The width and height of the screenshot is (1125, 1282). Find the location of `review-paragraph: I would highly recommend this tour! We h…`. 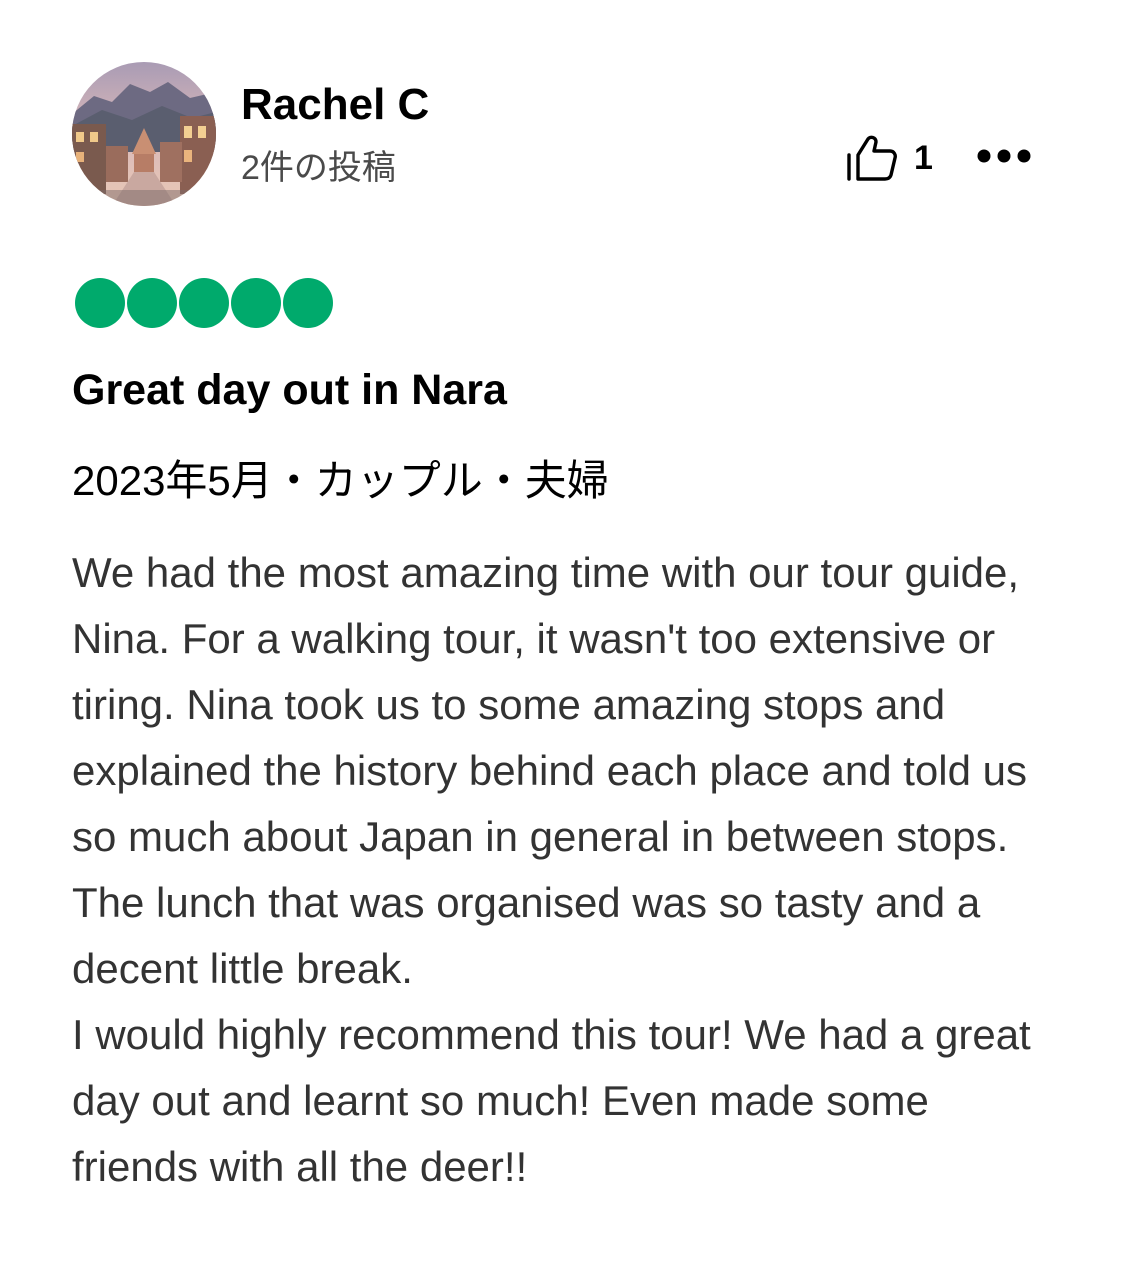

review-paragraph: I would highly recommend this tour! We h… is located at coordinates (551, 1100).